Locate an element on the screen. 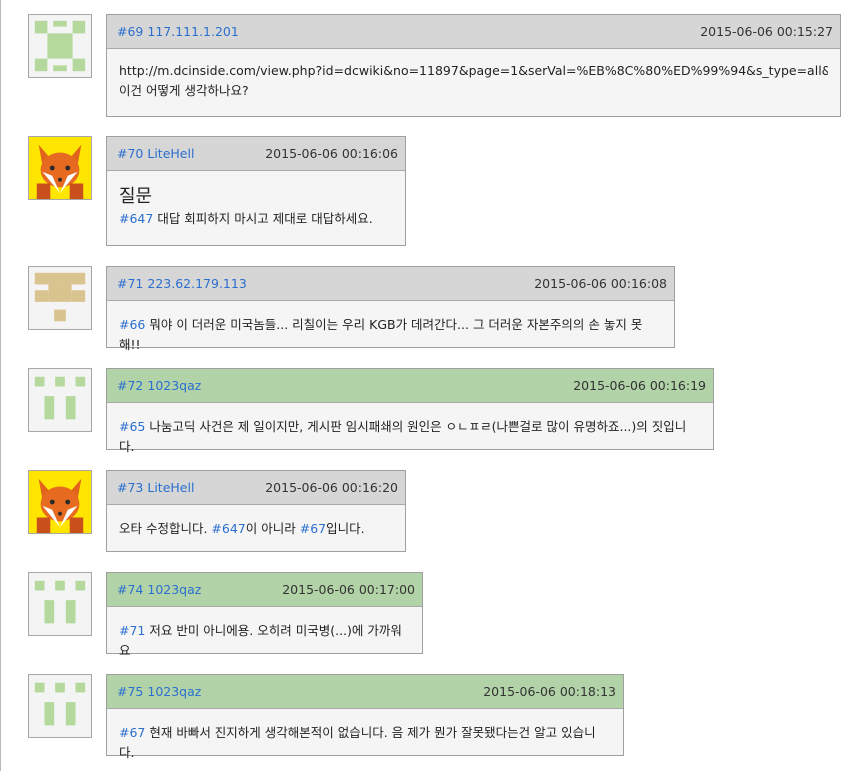  comment-text: 입니다. is located at coordinates (345, 528).